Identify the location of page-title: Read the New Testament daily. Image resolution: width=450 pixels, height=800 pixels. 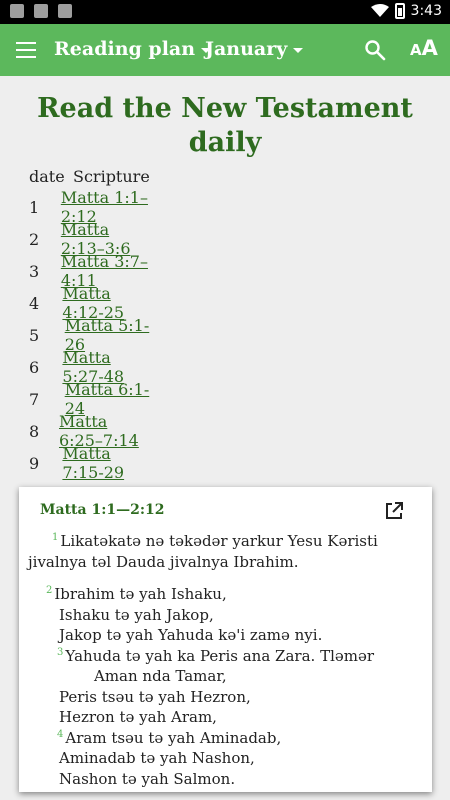
(225, 125).